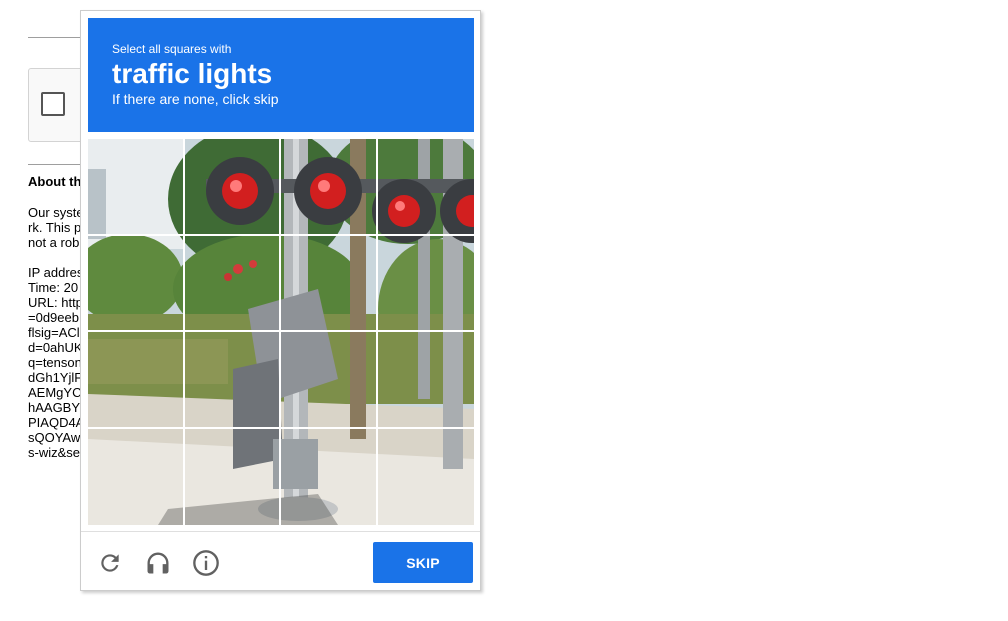  I want to click on meta-line: d=0ahUK, so click(54, 347).